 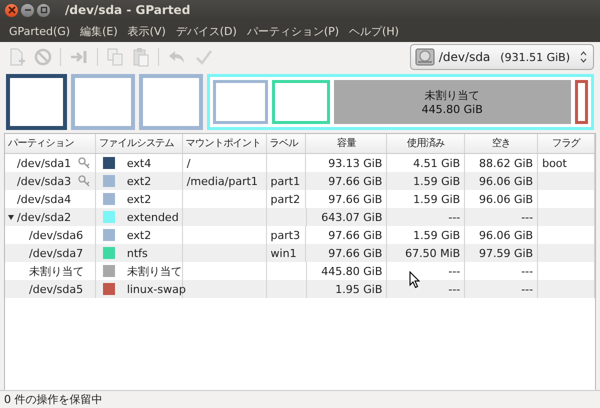 I want to click on menu-item: デバイス(D), so click(x=206, y=31).